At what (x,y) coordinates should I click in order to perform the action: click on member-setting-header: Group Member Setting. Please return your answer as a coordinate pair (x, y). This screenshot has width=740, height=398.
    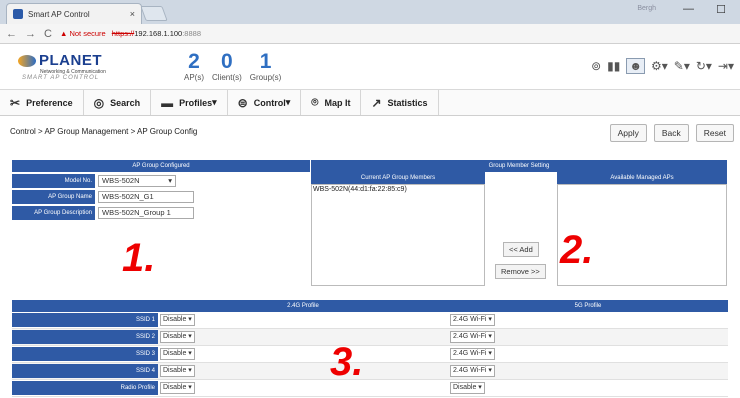
    Looking at the image, I should click on (519, 166).